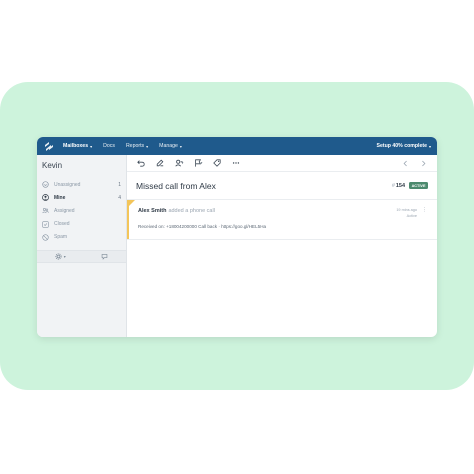 The height and width of the screenshot is (474, 474). What do you see at coordinates (61, 237) in the screenshot?
I see `sidebar-item-label: Spam` at bounding box center [61, 237].